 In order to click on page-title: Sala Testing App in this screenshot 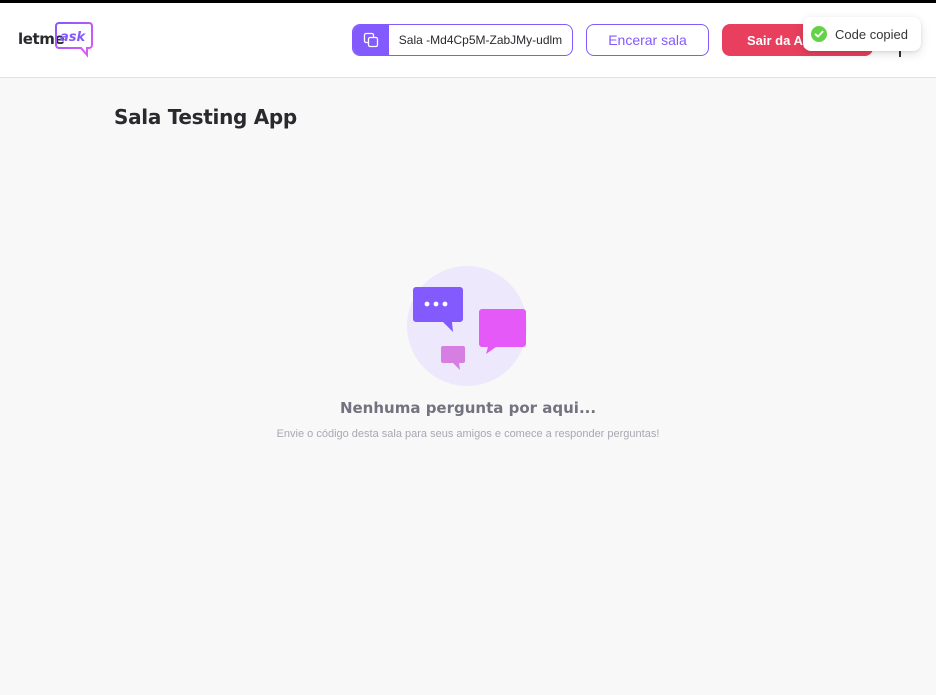, I will do `click(205, 117)`.